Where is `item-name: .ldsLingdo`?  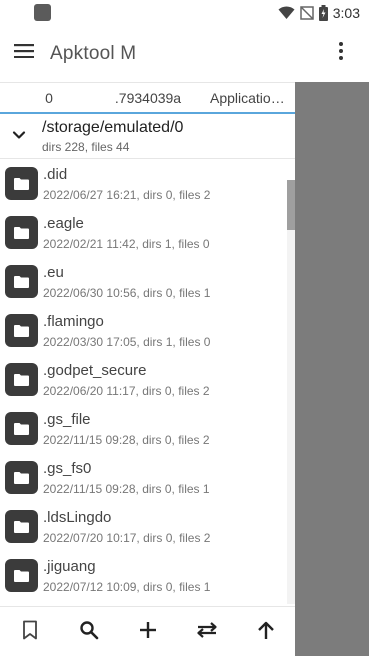 item-name: .ldsLingdo is located at coordinates (77, 517).